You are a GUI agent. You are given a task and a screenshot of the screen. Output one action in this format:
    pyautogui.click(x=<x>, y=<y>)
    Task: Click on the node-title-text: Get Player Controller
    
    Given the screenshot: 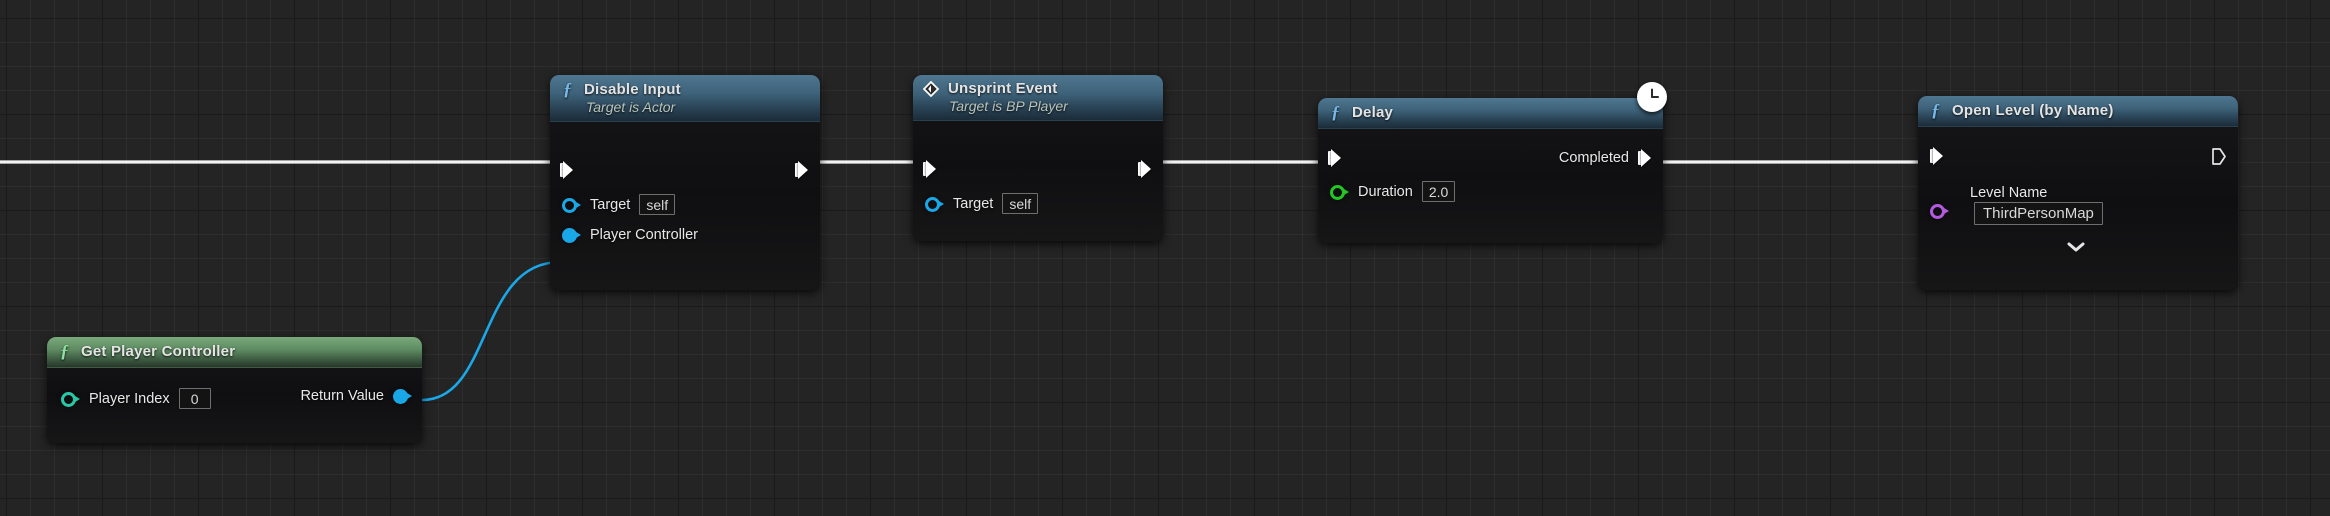 What is the action you would take?
    pyautogui.click(x=158, y=351)
    